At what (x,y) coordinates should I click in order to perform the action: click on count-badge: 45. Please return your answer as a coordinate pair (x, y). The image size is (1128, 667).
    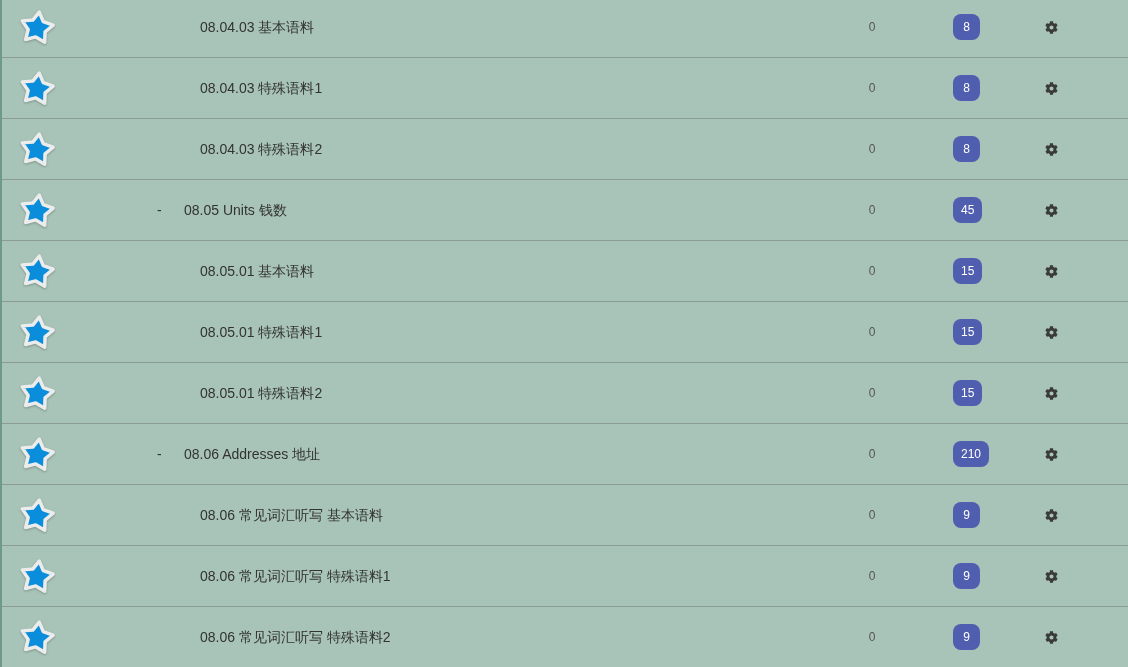
    Looking at the image, I should click on (968, 210).